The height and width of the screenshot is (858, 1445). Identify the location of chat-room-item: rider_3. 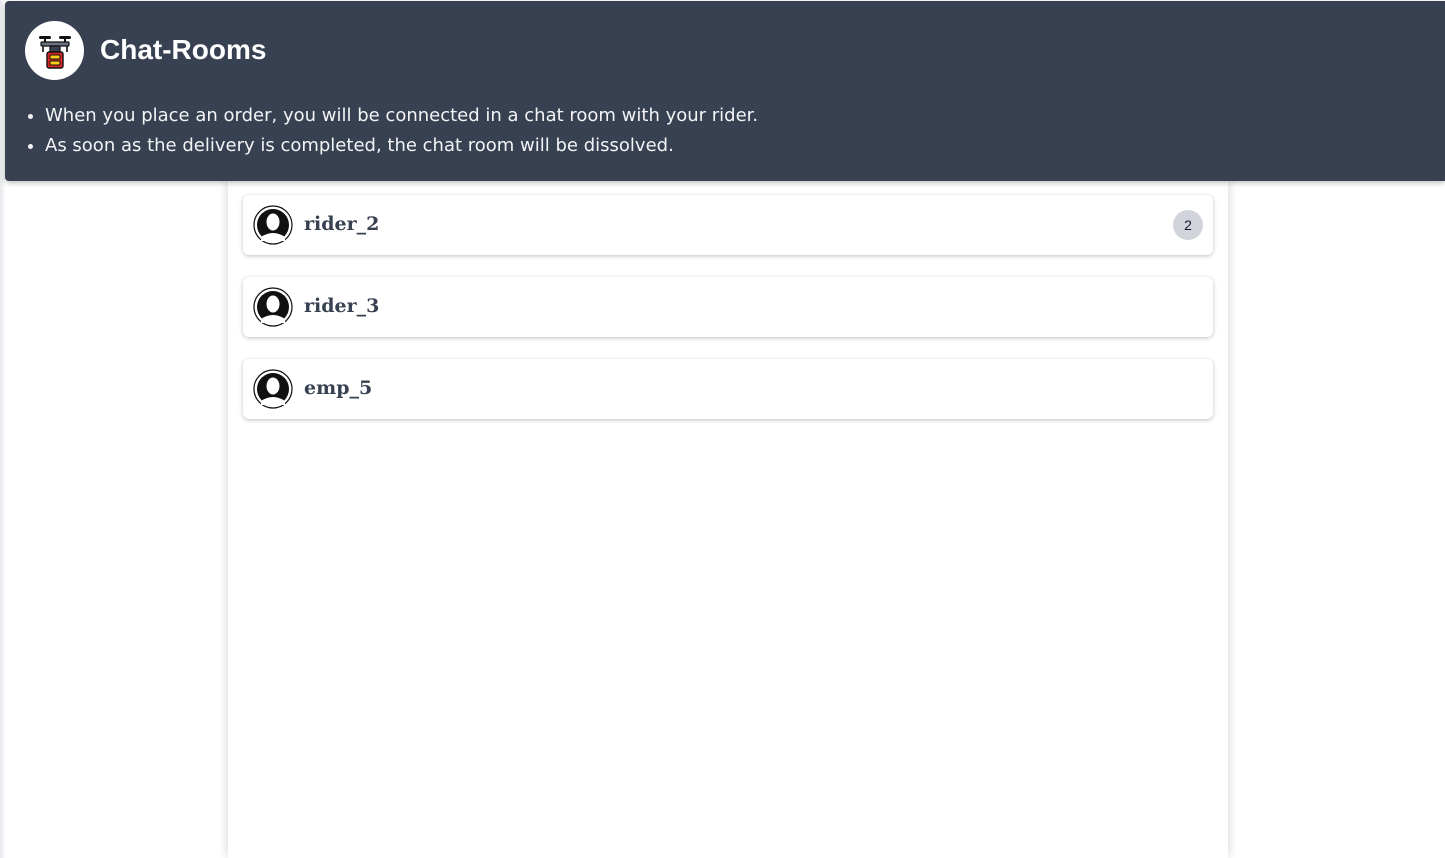
(728, 307).